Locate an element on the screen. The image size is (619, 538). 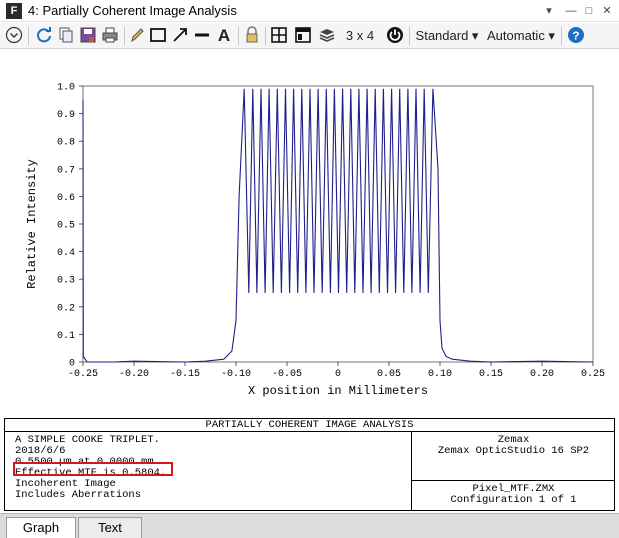
text-tool-button: A is located at coordinates (224, 36).